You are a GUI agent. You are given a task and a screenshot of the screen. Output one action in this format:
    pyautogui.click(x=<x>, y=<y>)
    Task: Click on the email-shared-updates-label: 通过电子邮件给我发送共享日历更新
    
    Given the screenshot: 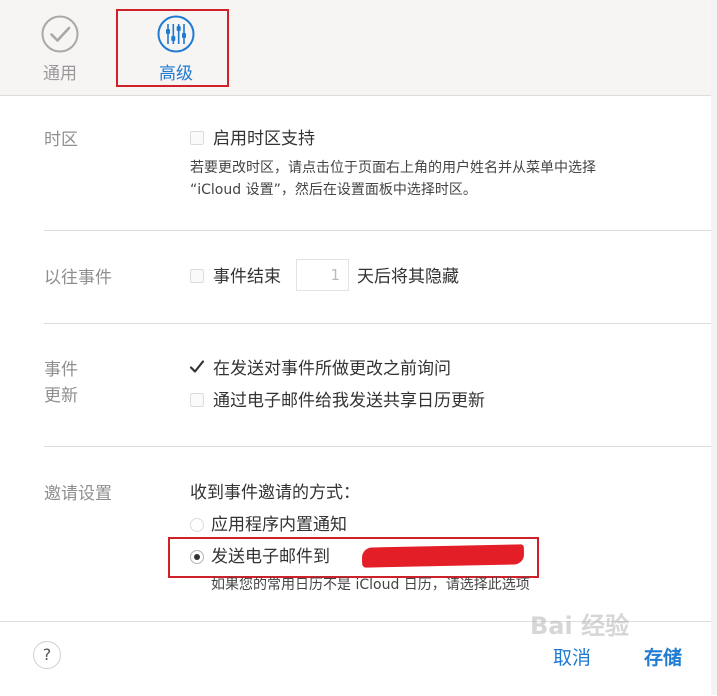 What is the action you would take?
    pyautogui.click(x=349, y=401)
    